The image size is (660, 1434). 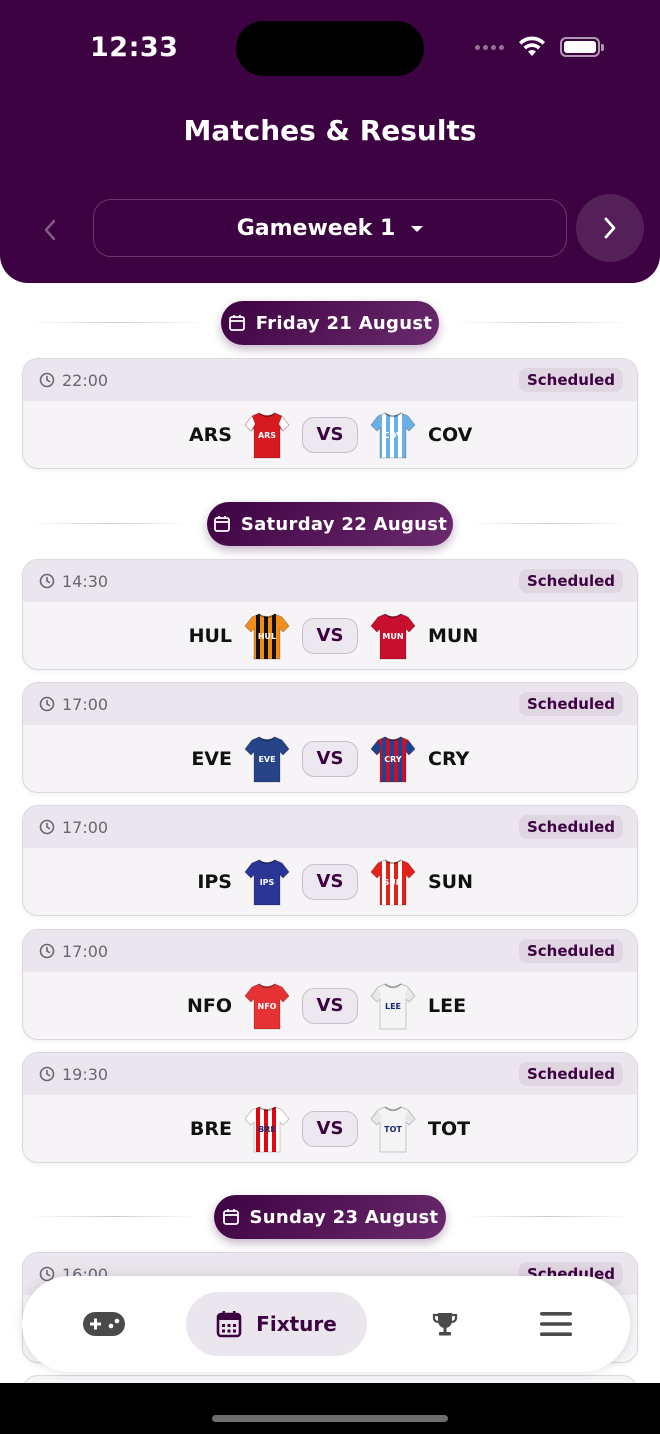 I want to click on home-shirt-icon: BRE, so click(x=267, y=1129).